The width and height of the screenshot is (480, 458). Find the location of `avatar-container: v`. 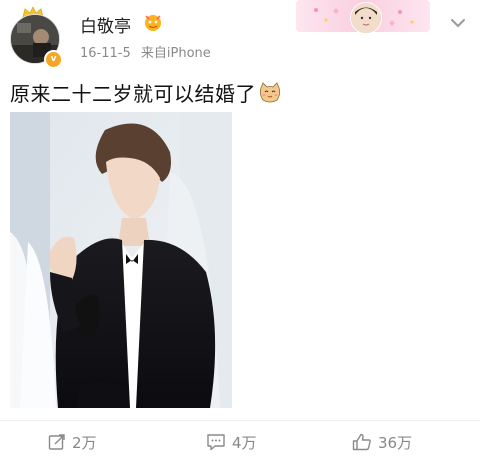

avatar-container: v is located at coordinates (36, 37).